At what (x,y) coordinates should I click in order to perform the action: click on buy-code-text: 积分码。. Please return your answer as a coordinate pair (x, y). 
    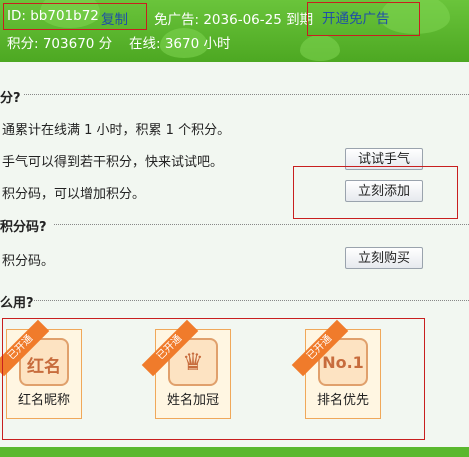
    Looking at the image, I should click on (28, 261).